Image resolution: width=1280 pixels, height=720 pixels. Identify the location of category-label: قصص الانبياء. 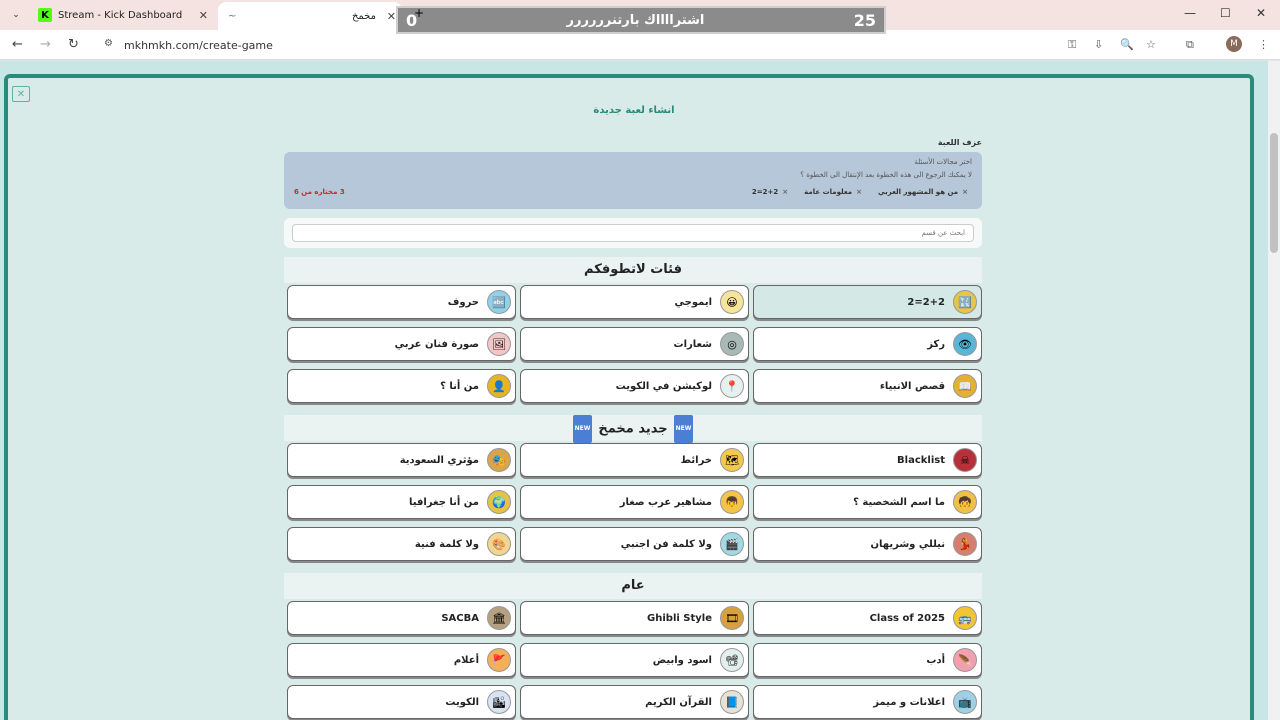
(912, 386).